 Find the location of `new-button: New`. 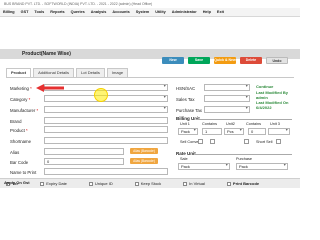

new-button: New is located at coordinates (173, 60).